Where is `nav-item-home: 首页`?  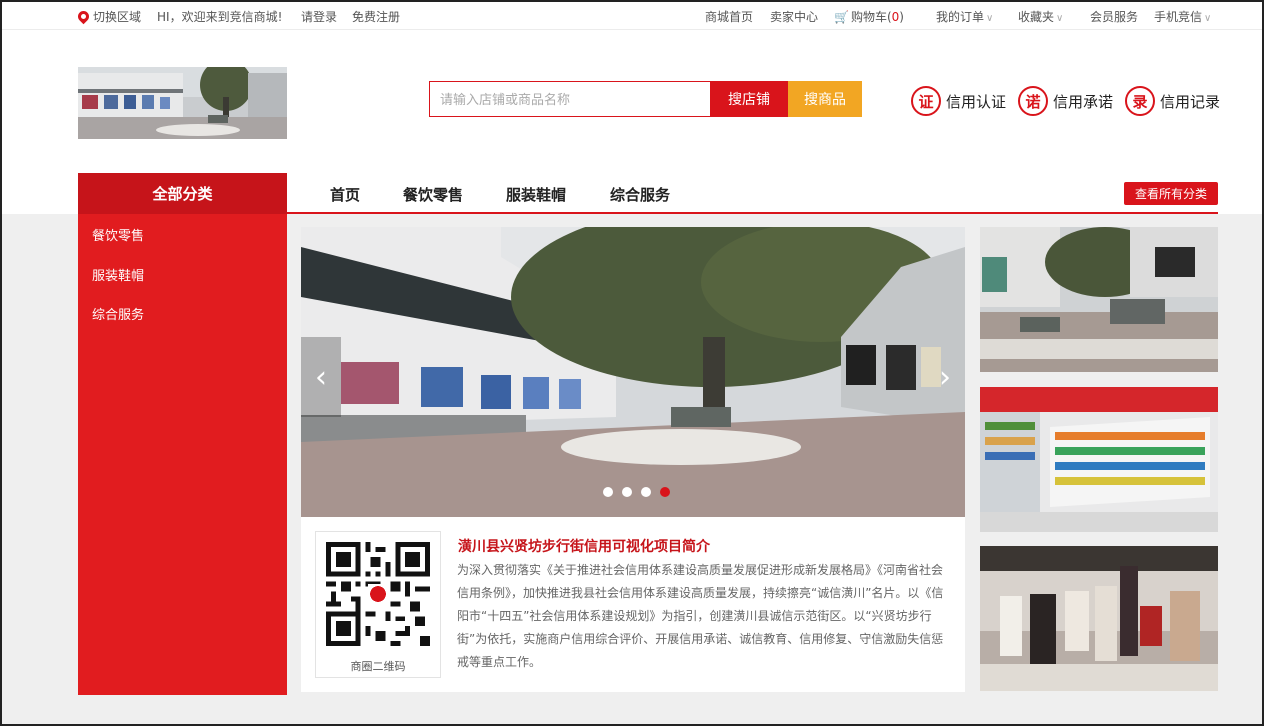
nav-item-home: 首页 is located at coordinates (345, 194).